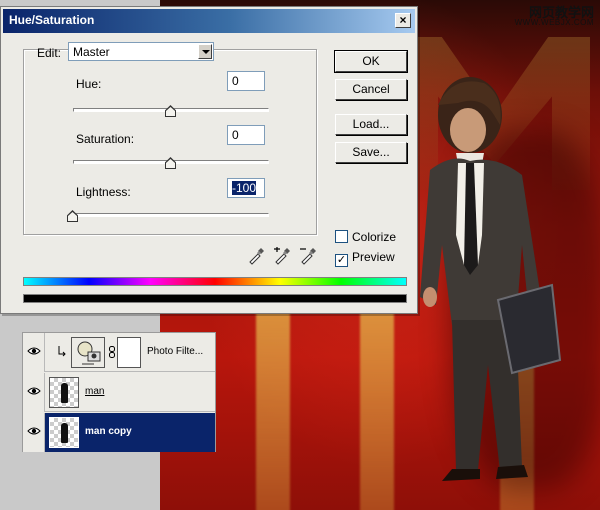 This screenshot has height=510, width=600. Describe the element at coordinates (246, 135) in the screenshot. I see `saturation-input: 0` at that location.